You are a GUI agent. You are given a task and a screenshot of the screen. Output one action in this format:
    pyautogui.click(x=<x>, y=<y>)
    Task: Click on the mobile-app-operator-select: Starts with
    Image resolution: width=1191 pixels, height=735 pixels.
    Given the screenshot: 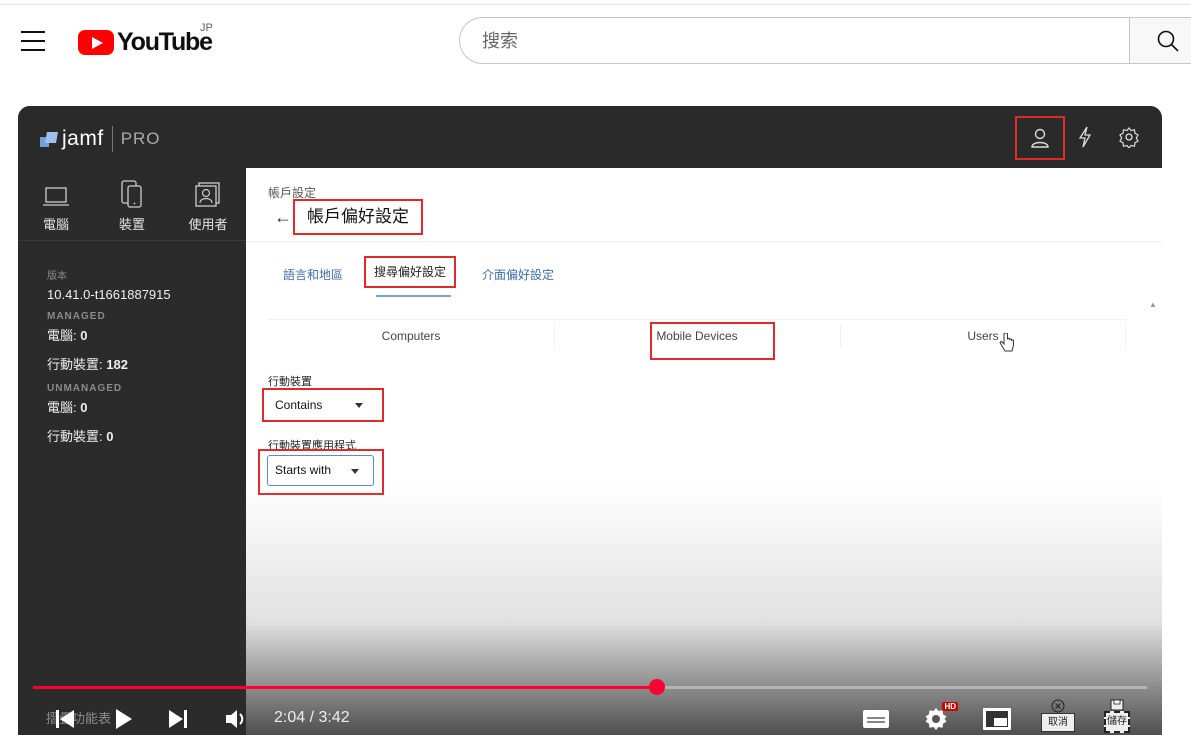 What is the action you would take?
    pyautogui.click(x=320, y=470)
    